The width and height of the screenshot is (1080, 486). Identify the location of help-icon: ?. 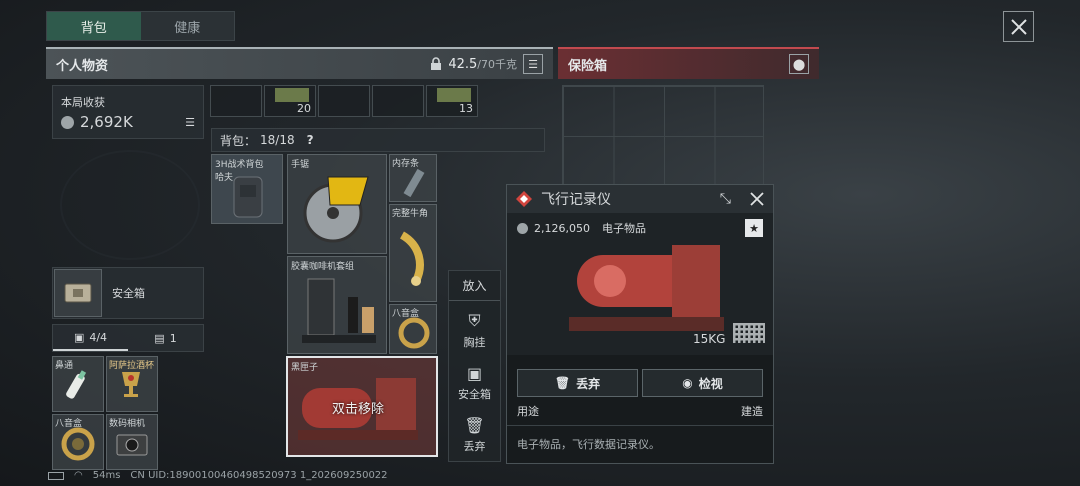
(310, 140).